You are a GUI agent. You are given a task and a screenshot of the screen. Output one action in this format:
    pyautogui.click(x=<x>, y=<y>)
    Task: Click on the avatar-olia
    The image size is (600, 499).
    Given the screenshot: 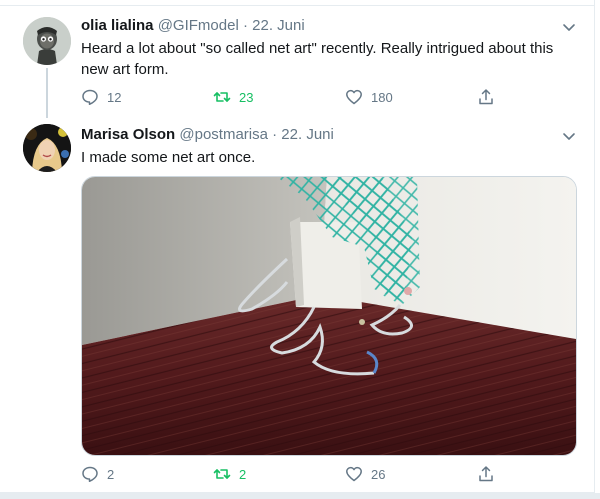 What is the action you would take?
    pyautogui.click(x=47, y=41)
    